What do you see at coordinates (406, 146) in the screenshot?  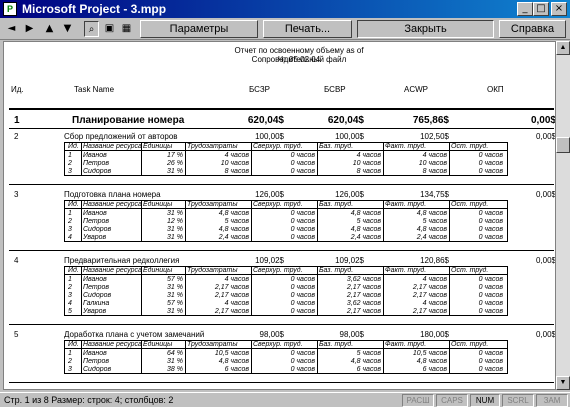 I see `resource-header-cell: Факт. труд.` at bounding box center [406, 146].